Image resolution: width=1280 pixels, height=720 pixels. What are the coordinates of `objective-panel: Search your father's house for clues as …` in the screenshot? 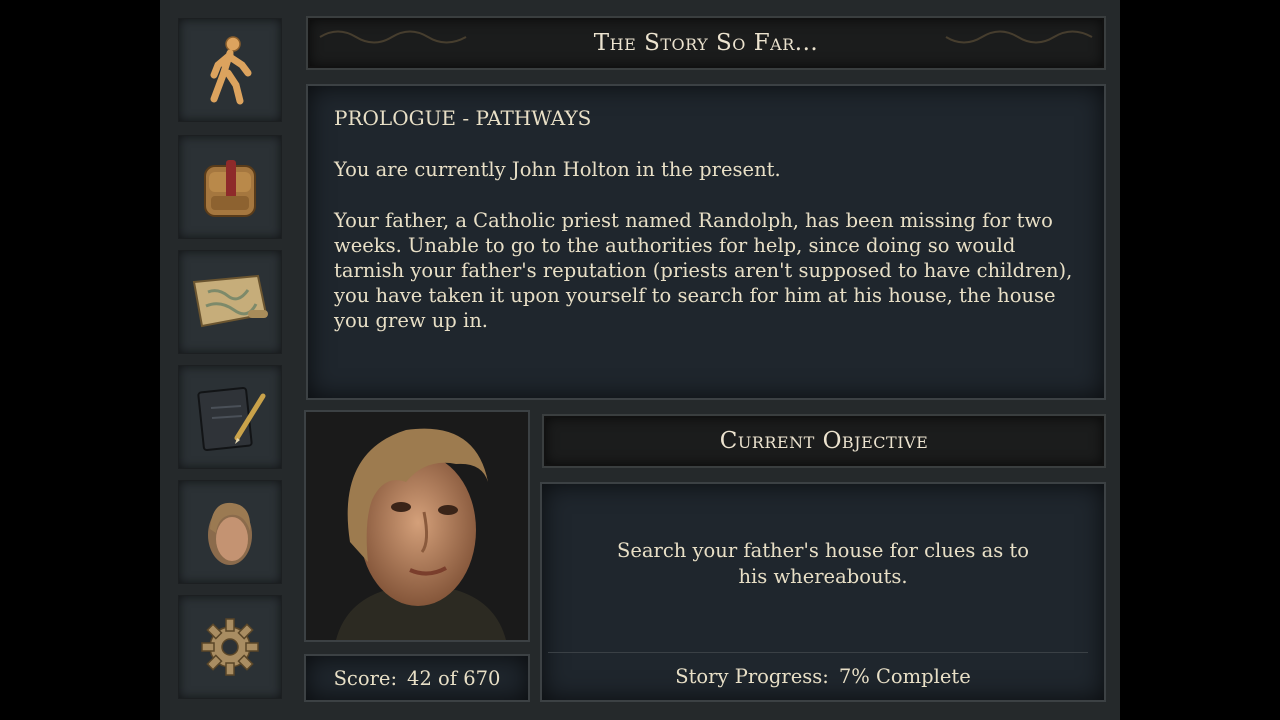 It's located at (823, 592).